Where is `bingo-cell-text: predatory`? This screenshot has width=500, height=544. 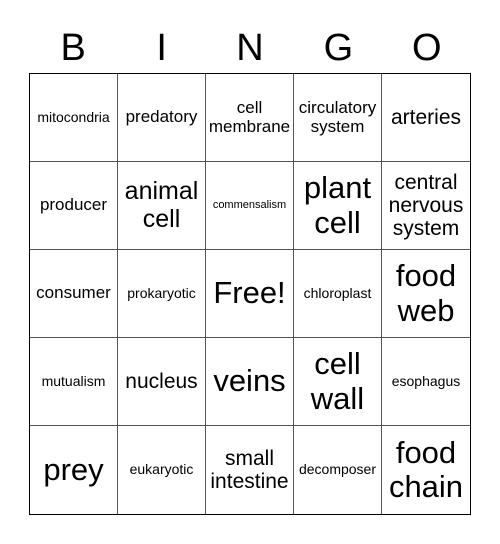
bingo-cell-text: predatory is located at coordinates (161, 117).